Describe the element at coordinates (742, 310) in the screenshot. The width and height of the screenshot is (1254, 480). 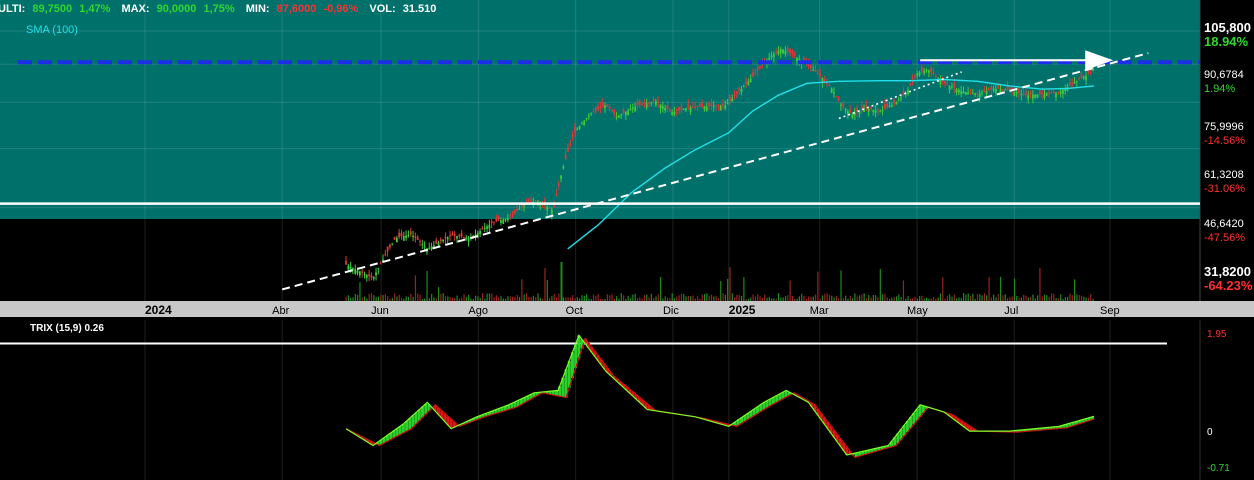
I see `date-tick-label: 2025` at that location.